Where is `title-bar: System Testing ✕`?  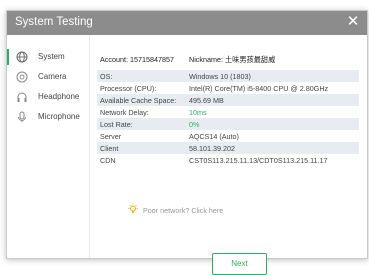
title-bar: System Testing ✕ is located at coordinates (187, 23).